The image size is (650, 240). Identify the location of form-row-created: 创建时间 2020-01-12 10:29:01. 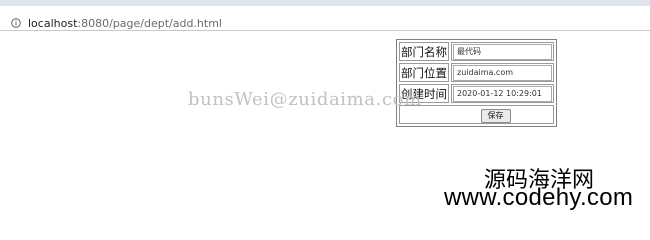
(476, 93).